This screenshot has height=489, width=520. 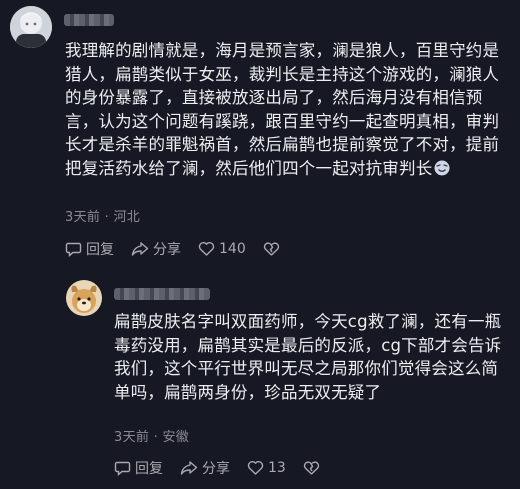 I want to click on comment-actions: 回复 分享 140, so click(x=172, y=249).